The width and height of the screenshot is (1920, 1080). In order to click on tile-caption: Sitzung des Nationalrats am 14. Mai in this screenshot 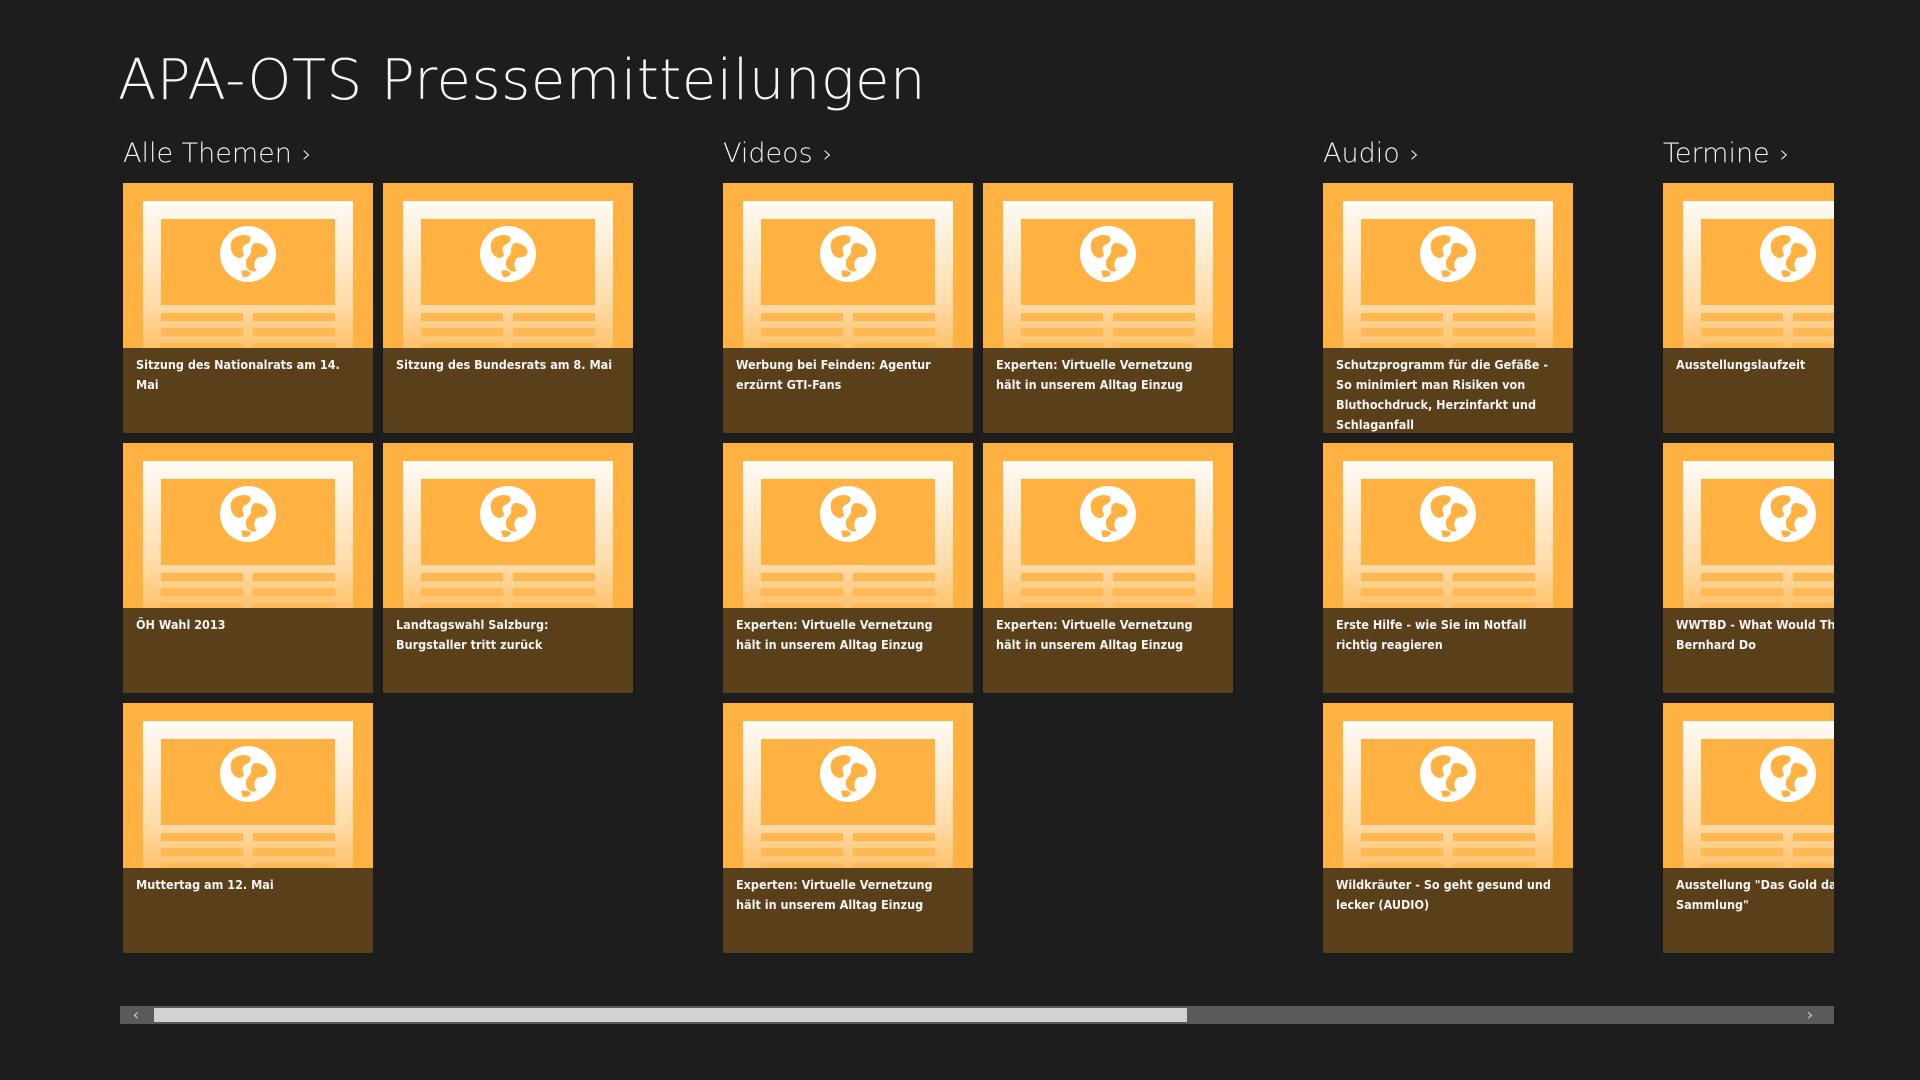, I will do `click(248, 390)`.